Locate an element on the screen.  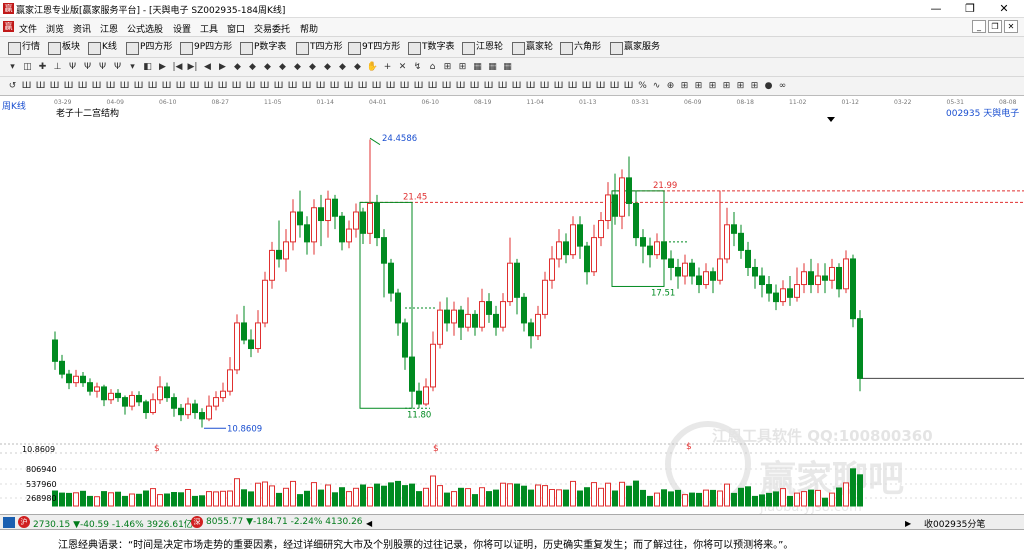
app-menu-icon: 赢 is located at coordinates (8, 26).